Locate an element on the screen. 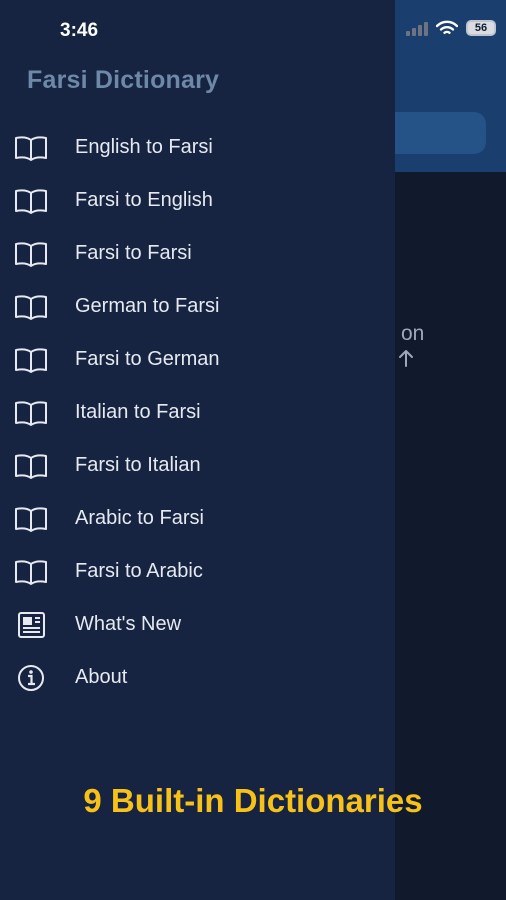  info-icon is located at coordinates (31, 678).